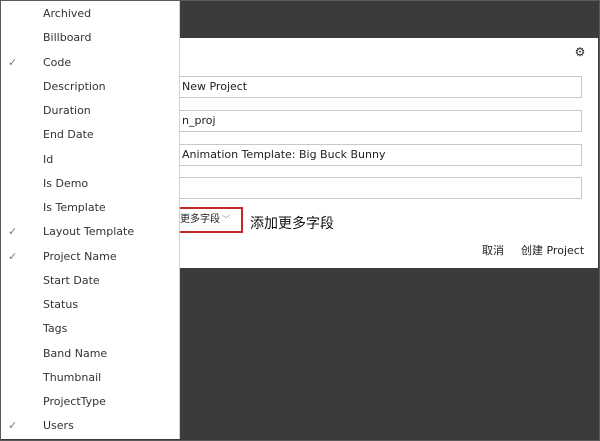  I want to click on menu-item-label: Project Name, so click(80, 256).